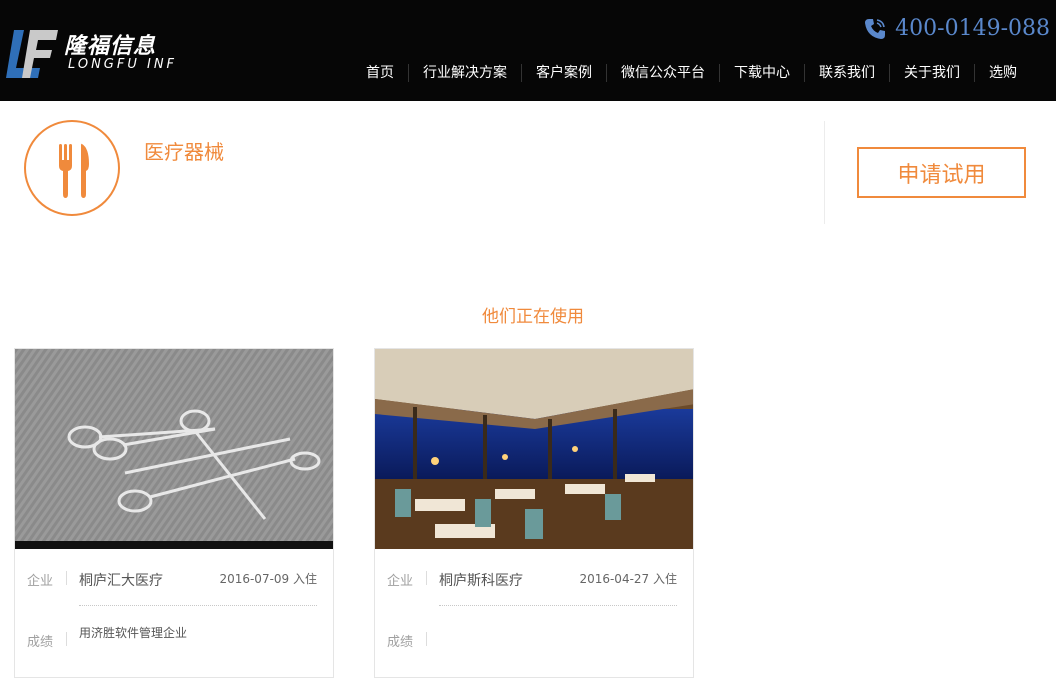  What do you see at coordinates (1002, 73) in the screenshot?
I see `nav-item-purchase: 选购` at bounding box center [1002, 73].